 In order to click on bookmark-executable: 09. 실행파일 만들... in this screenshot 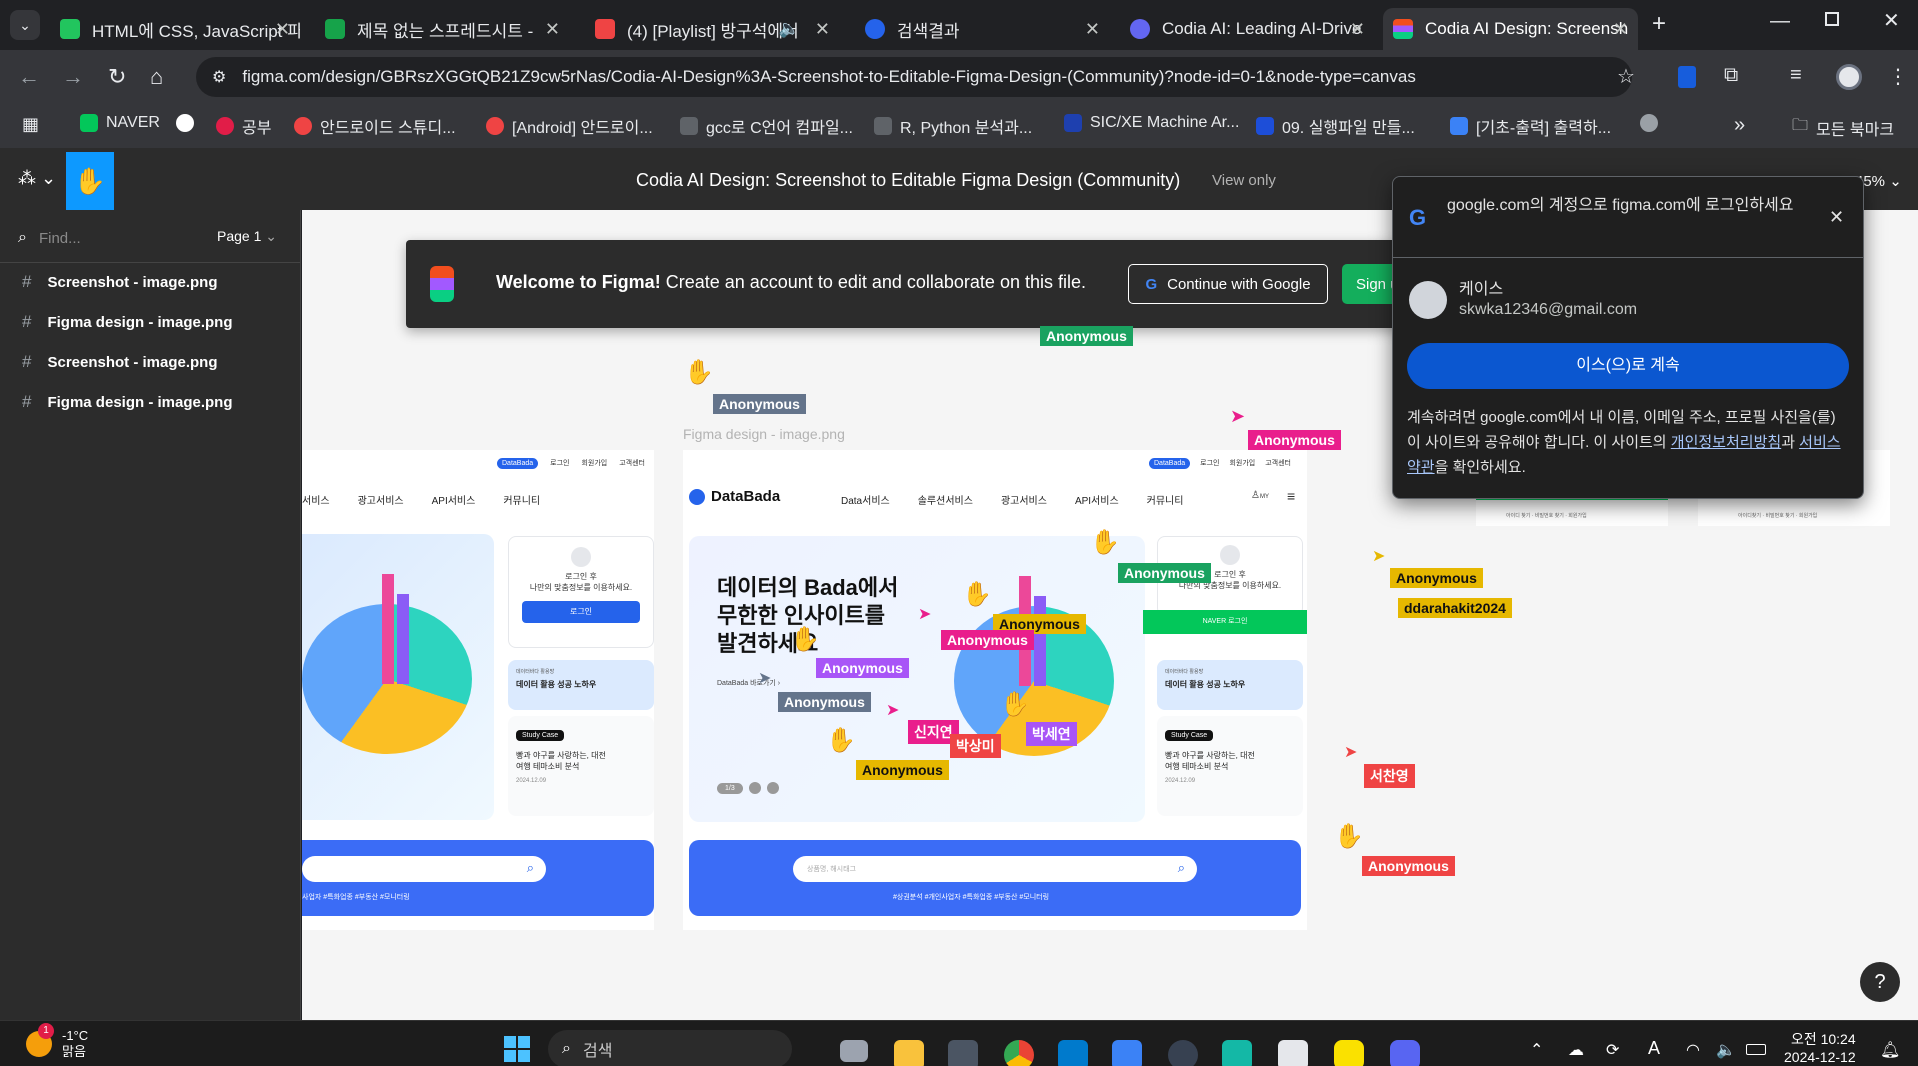, I will do `click(1335, 126)`.